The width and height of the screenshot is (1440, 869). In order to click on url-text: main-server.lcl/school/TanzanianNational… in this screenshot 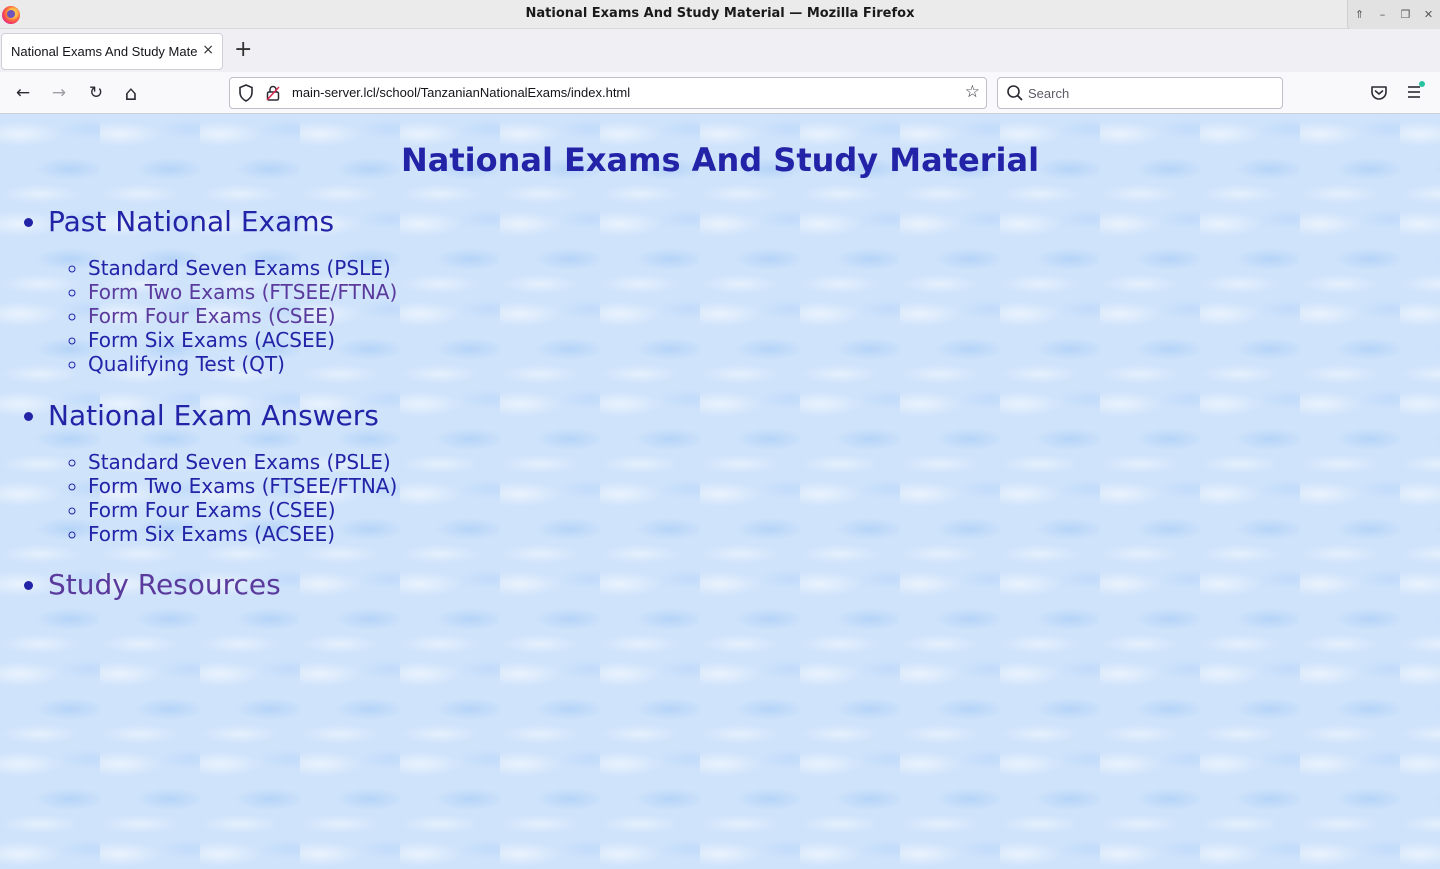, I will do `click(461, 92)`.